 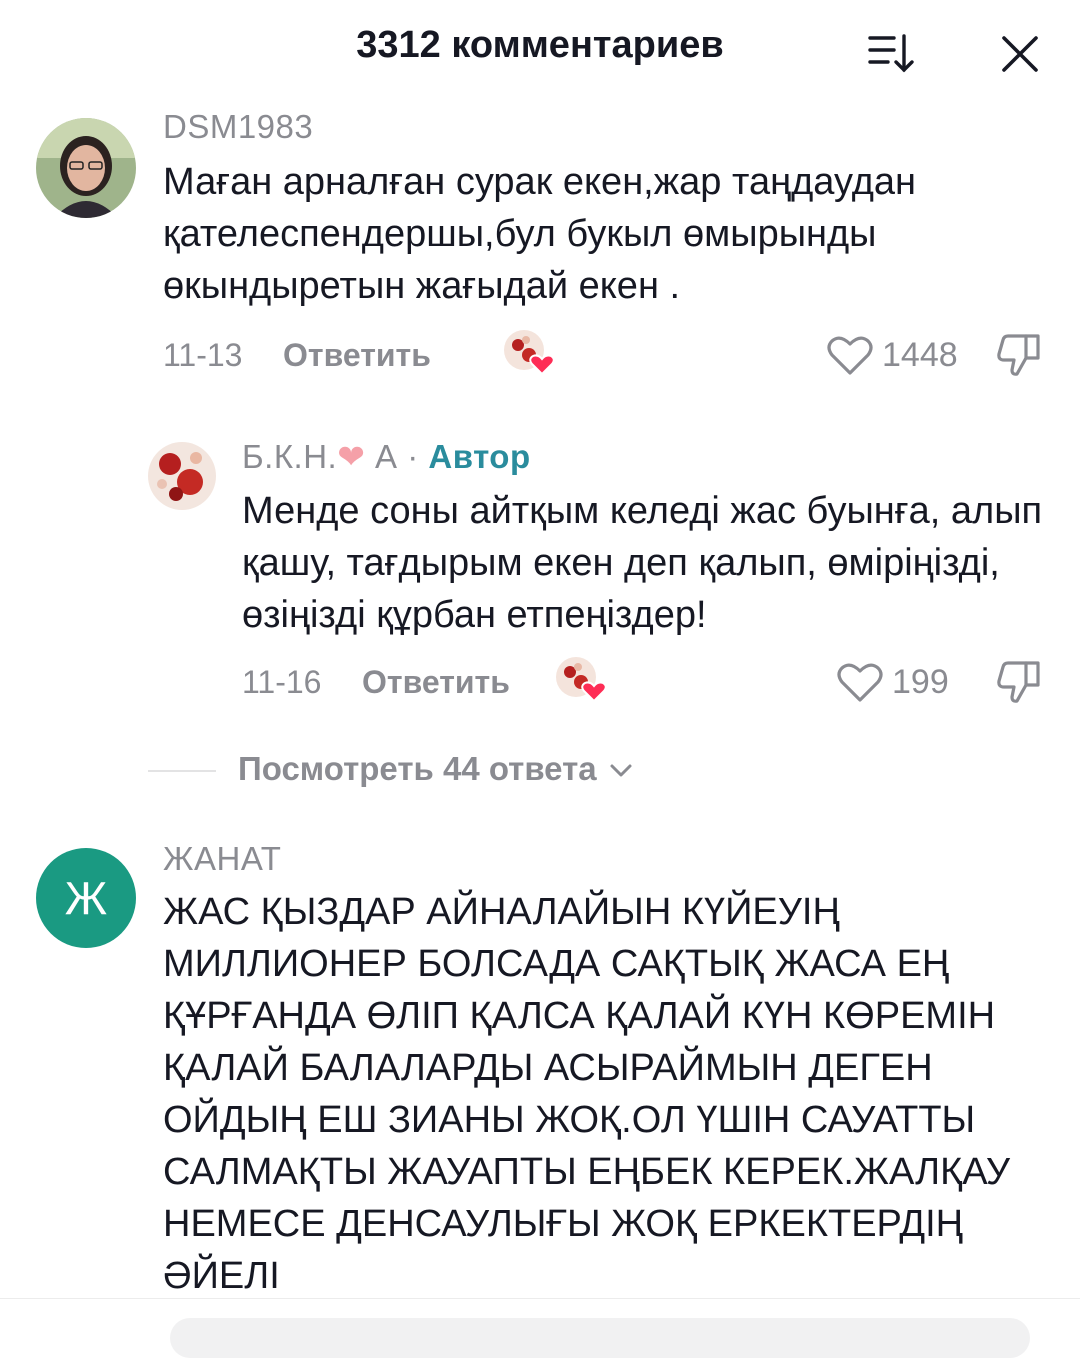 I want to click on avatar: Ж, so click(x=86, y=898).